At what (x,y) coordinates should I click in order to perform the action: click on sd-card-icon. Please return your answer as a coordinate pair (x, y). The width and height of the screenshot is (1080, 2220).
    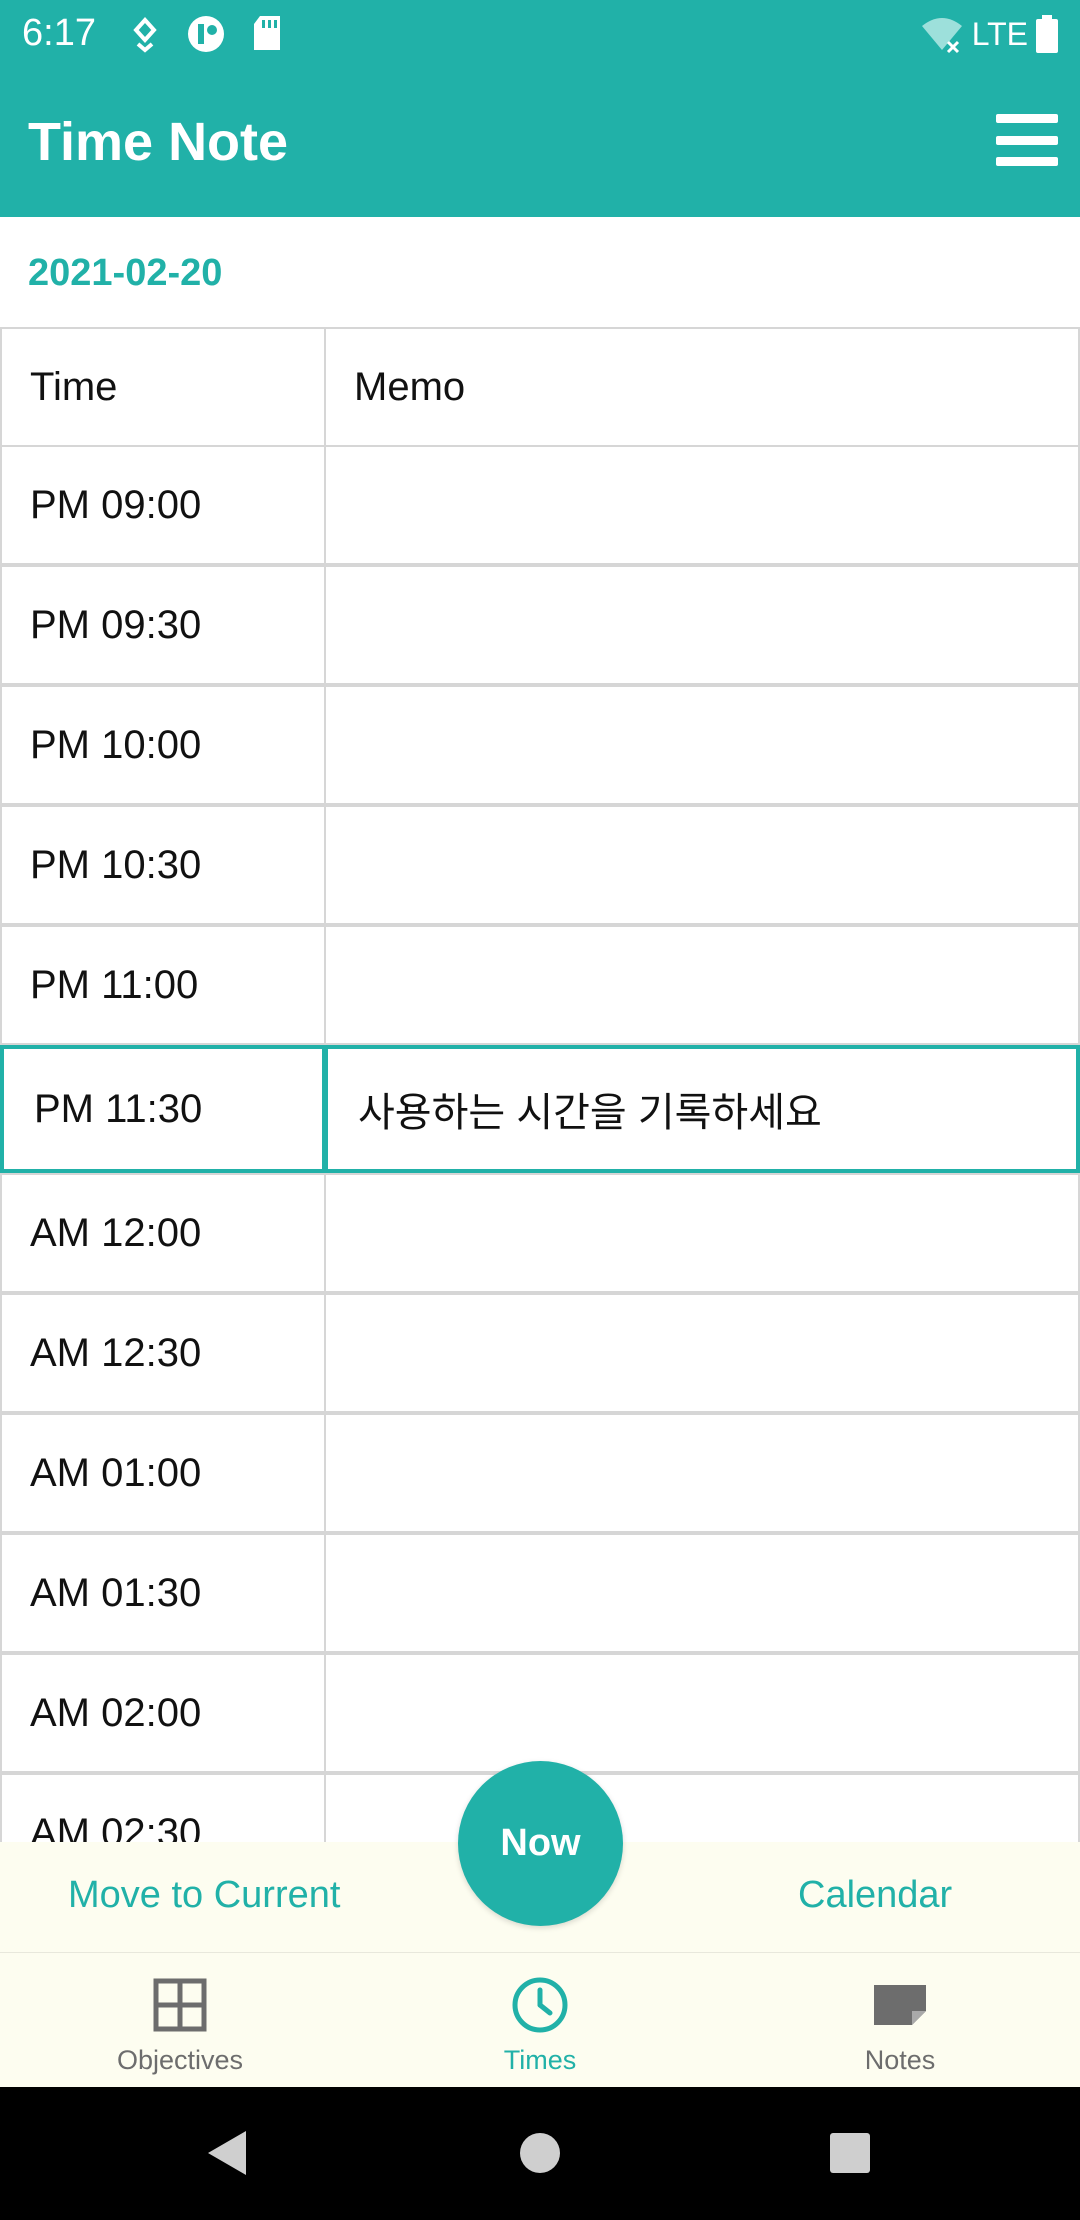
    Looking at the image, I should click on (267, 33).